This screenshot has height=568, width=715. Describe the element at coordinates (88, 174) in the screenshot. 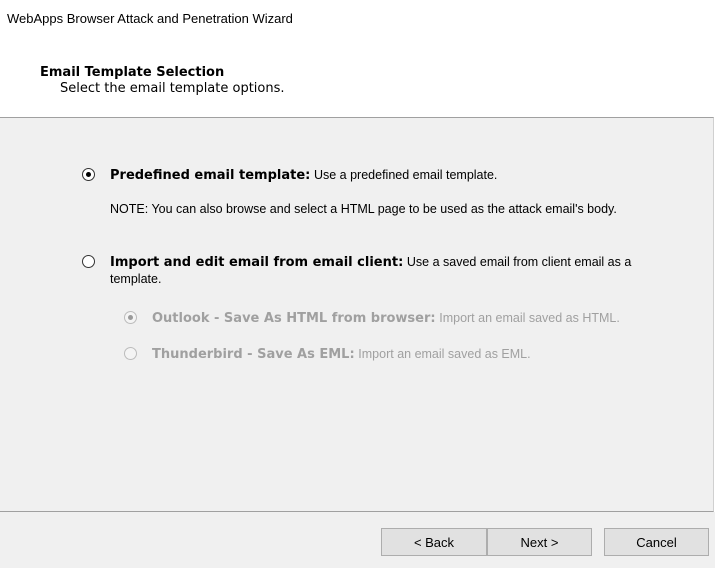

I see `predefined-template-radio` at that location.